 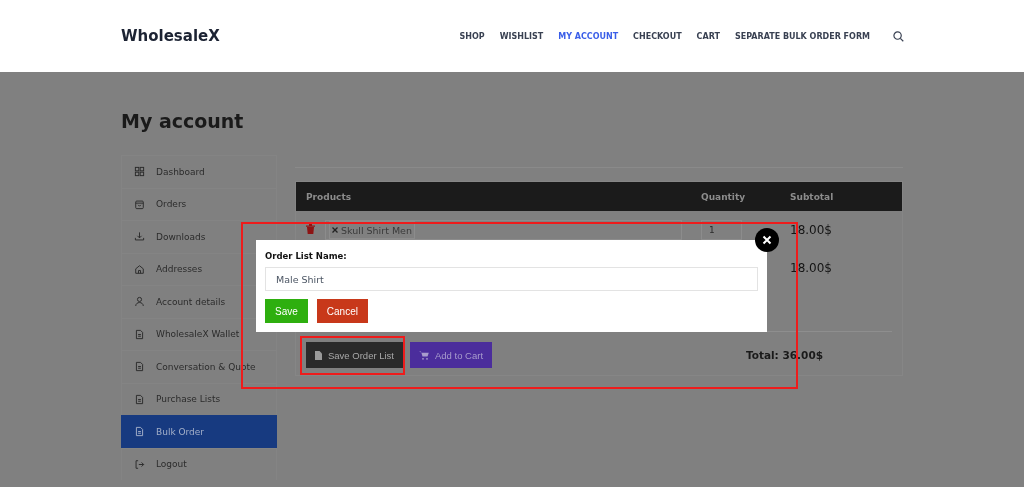 What do you see at coordinates (139, 172) in the screenshot?
I see `grid-icon` at bounding box center [139, 172].